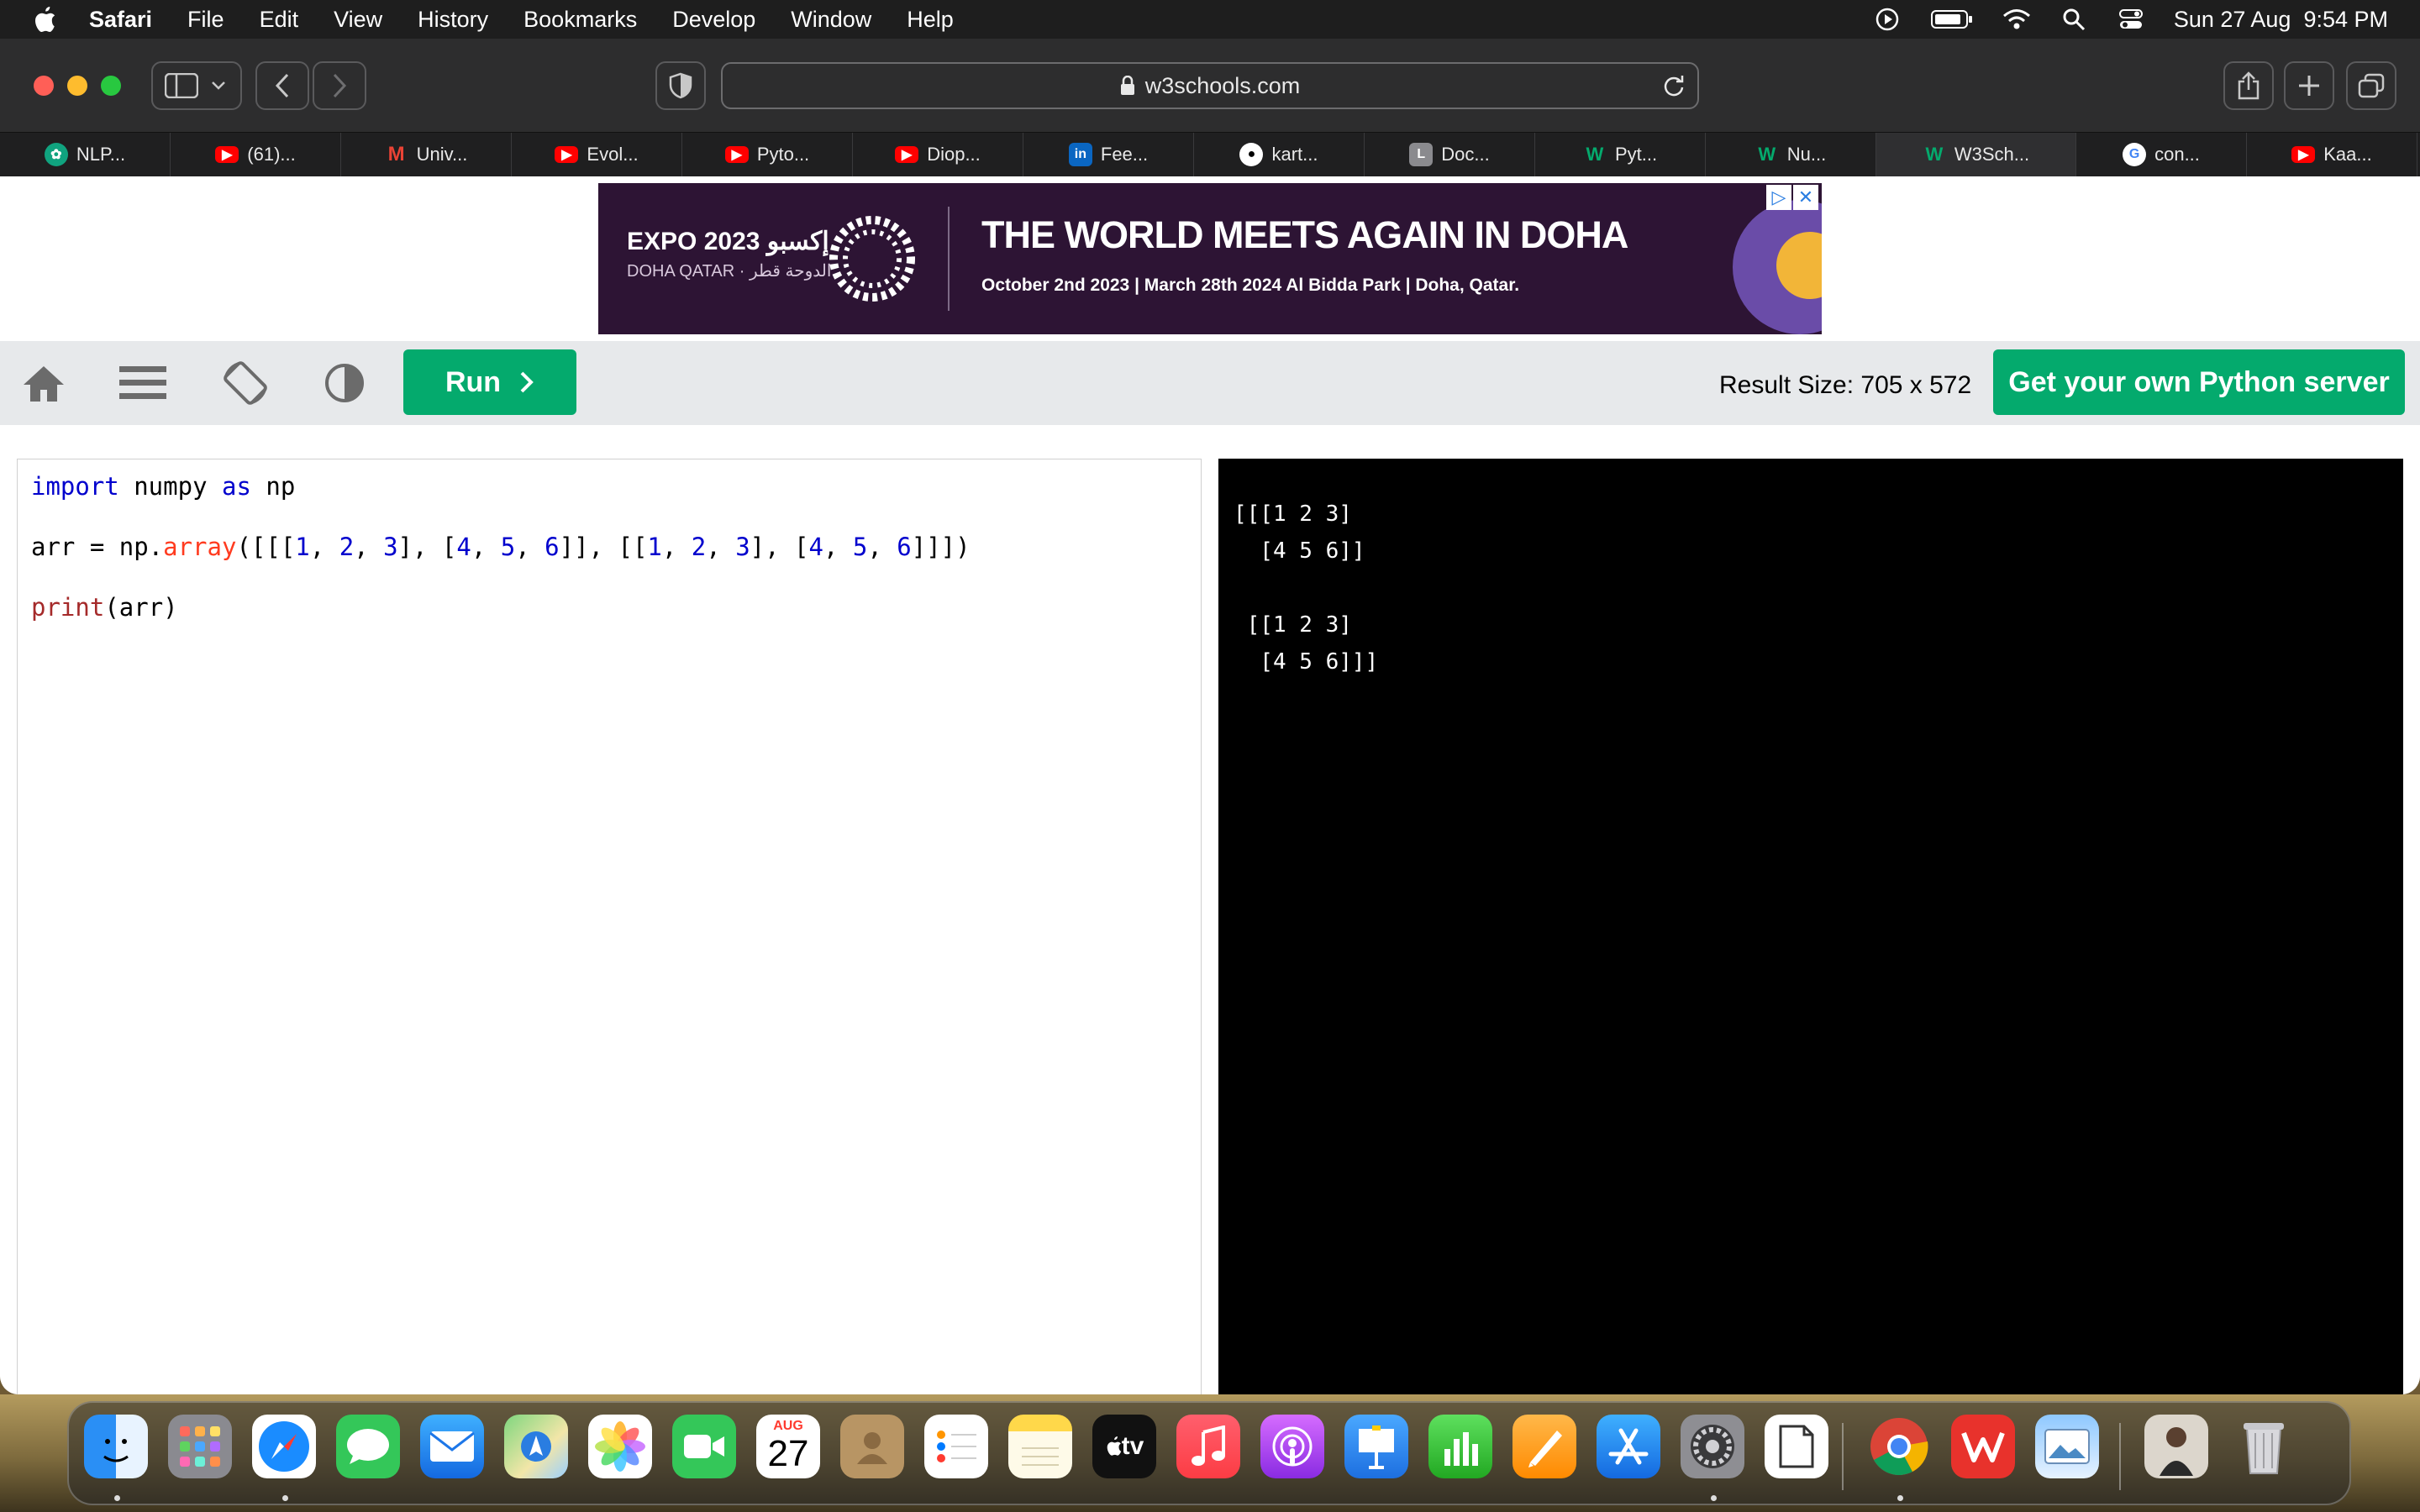 Image resolution: width=2420 pixels, height=1512 pixels. Describe the element at coordinates (200, 1446) in the screenshot. I see `launchpad-icon` at that location.